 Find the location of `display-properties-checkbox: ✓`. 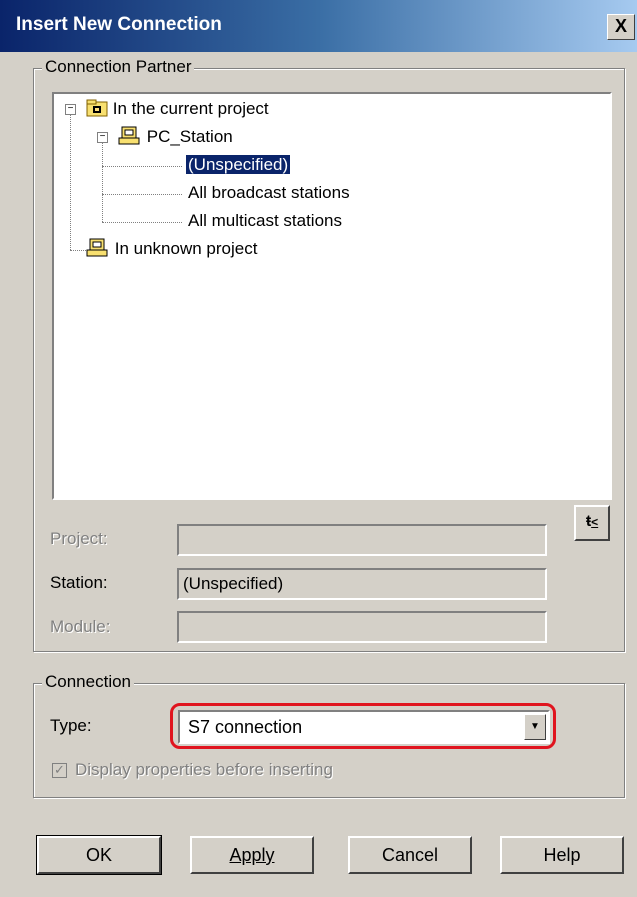

display-properties-checkbox: ✓ is located at coordinates (59, 770).